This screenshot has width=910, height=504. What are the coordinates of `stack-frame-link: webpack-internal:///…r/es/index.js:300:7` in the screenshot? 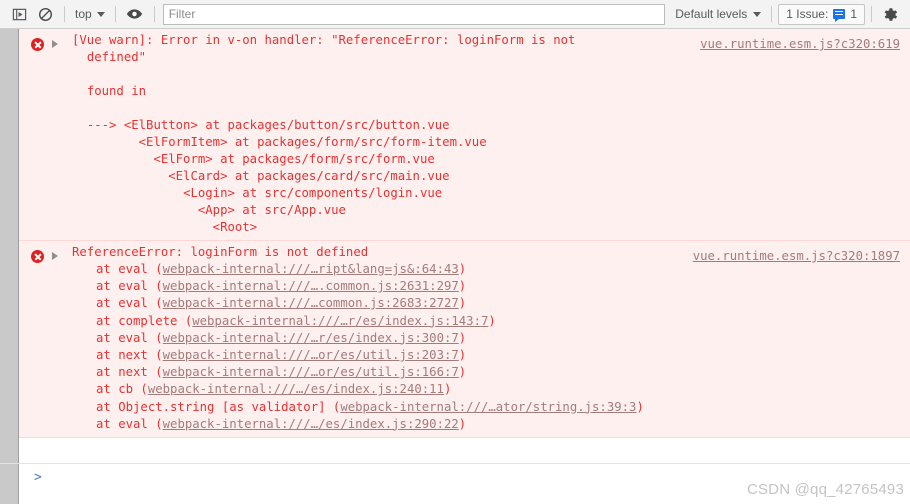 It's located at (311, 338).